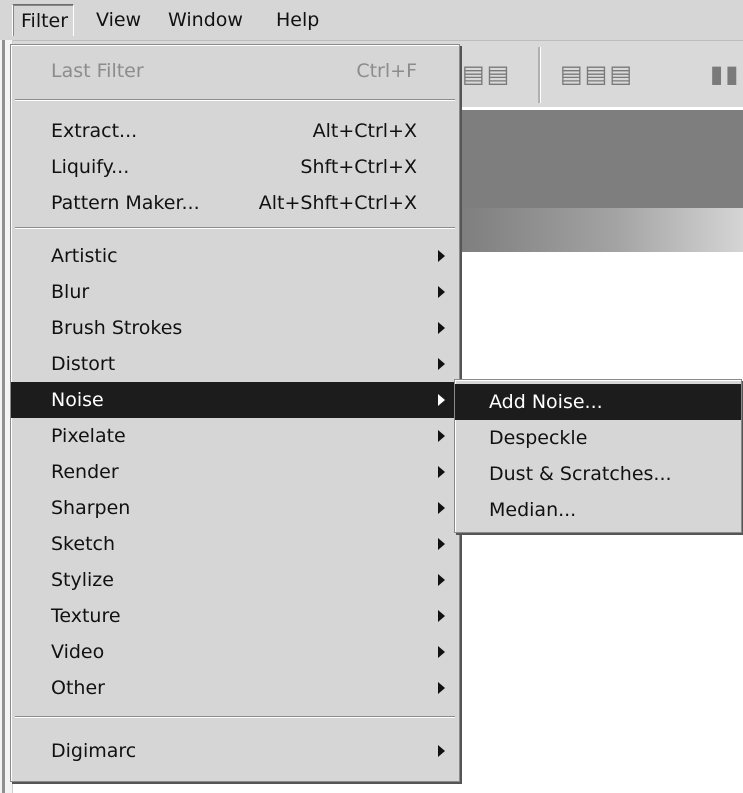  What do you see at coordinates (118, 20) in the screenshot?
I see `menu-view: View` at bounding box center [118, 20].